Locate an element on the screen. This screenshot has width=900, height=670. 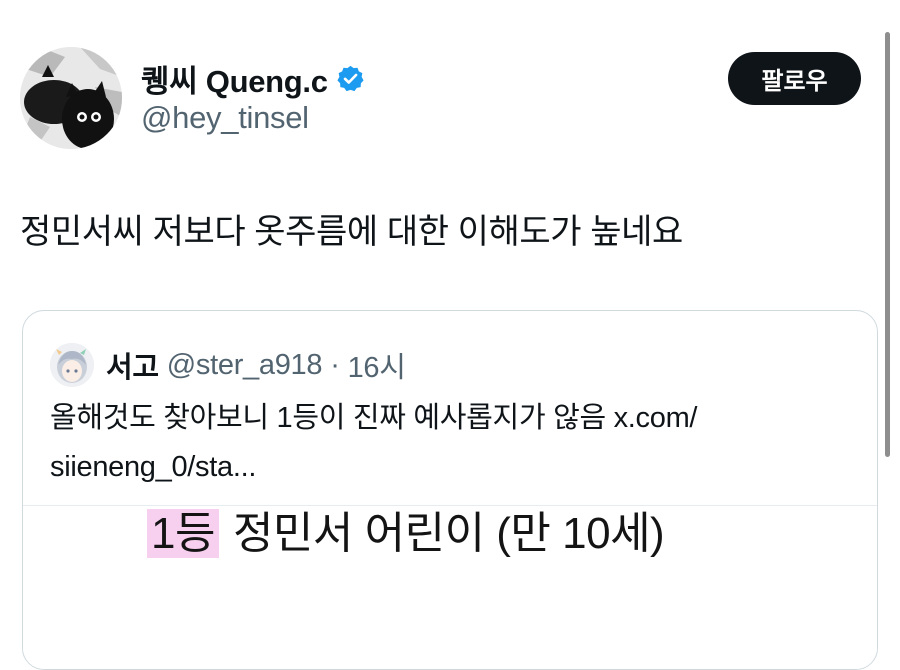
scrollbar is located at coordinates (887, 244).